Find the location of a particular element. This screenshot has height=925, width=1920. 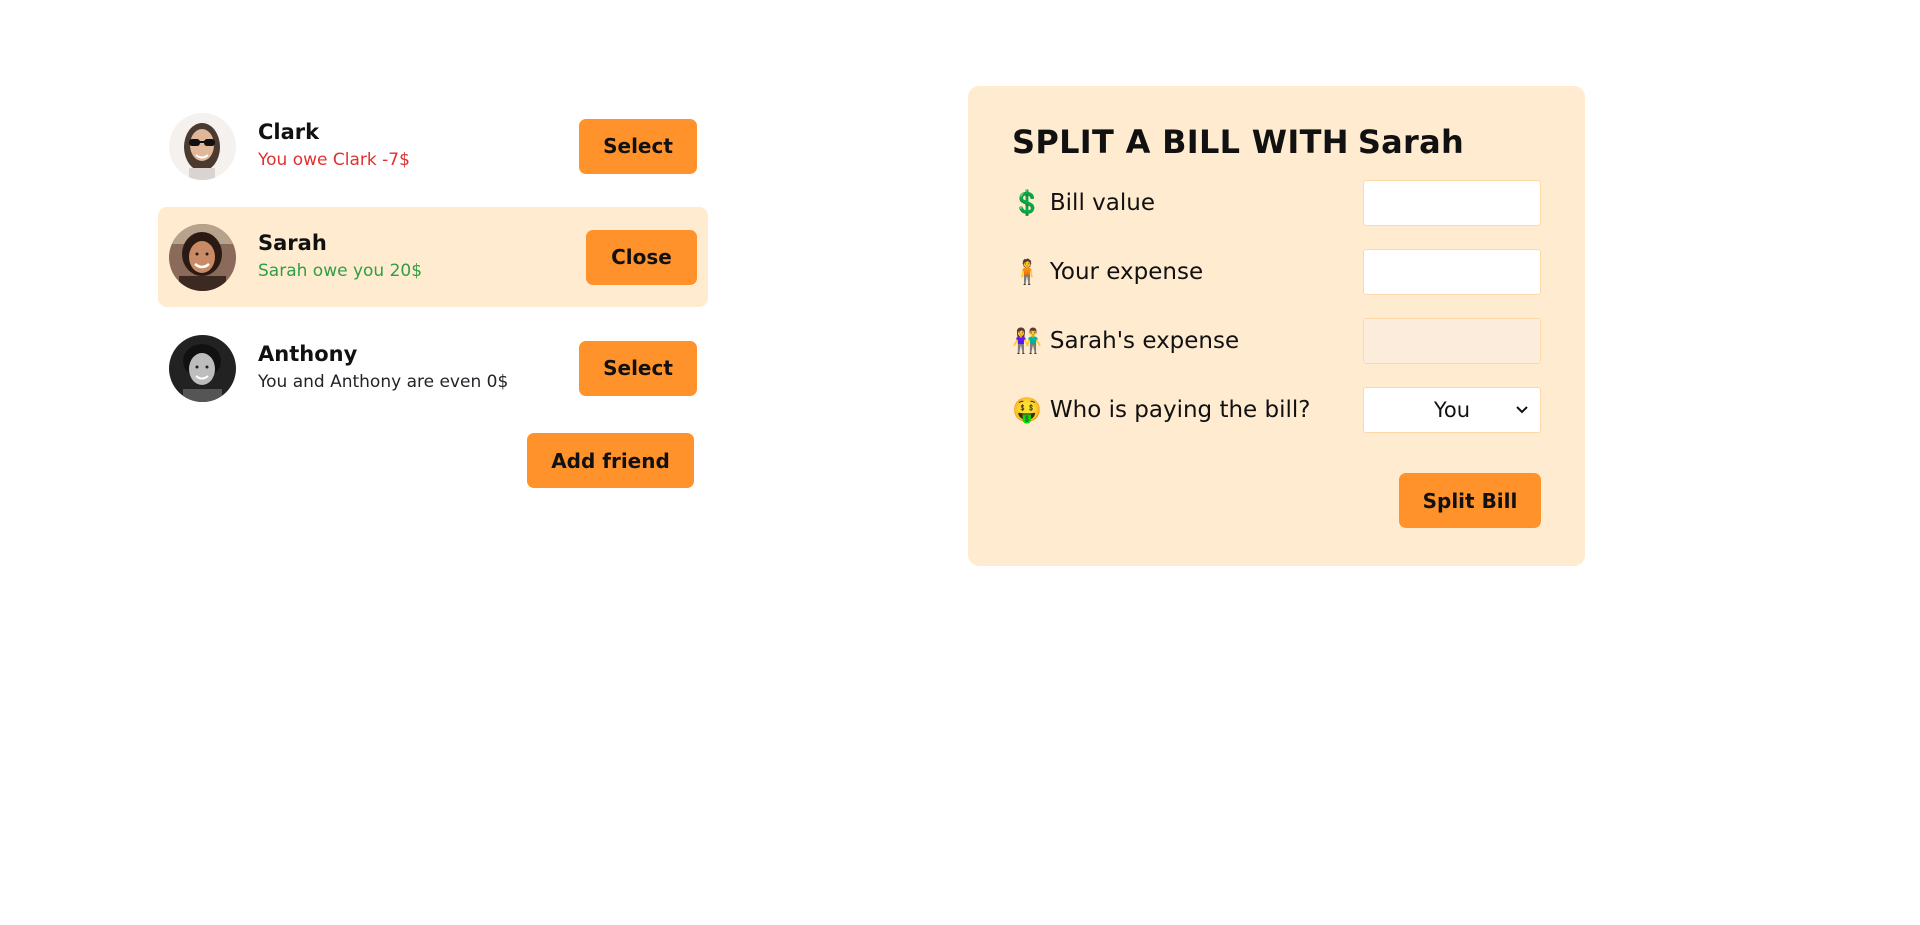

friend-balance-status: You owe Clark -7$ is located at coordinates (334, 160).